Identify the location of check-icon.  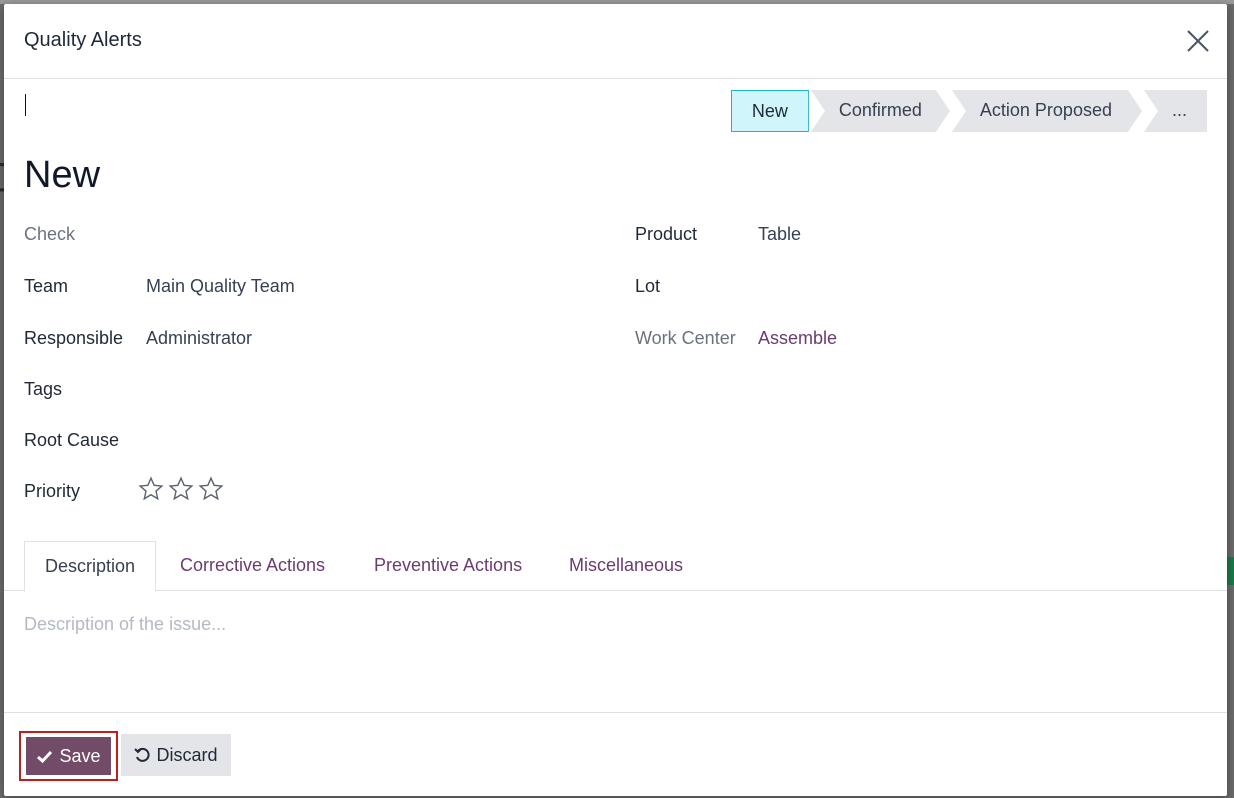
(45, 756).